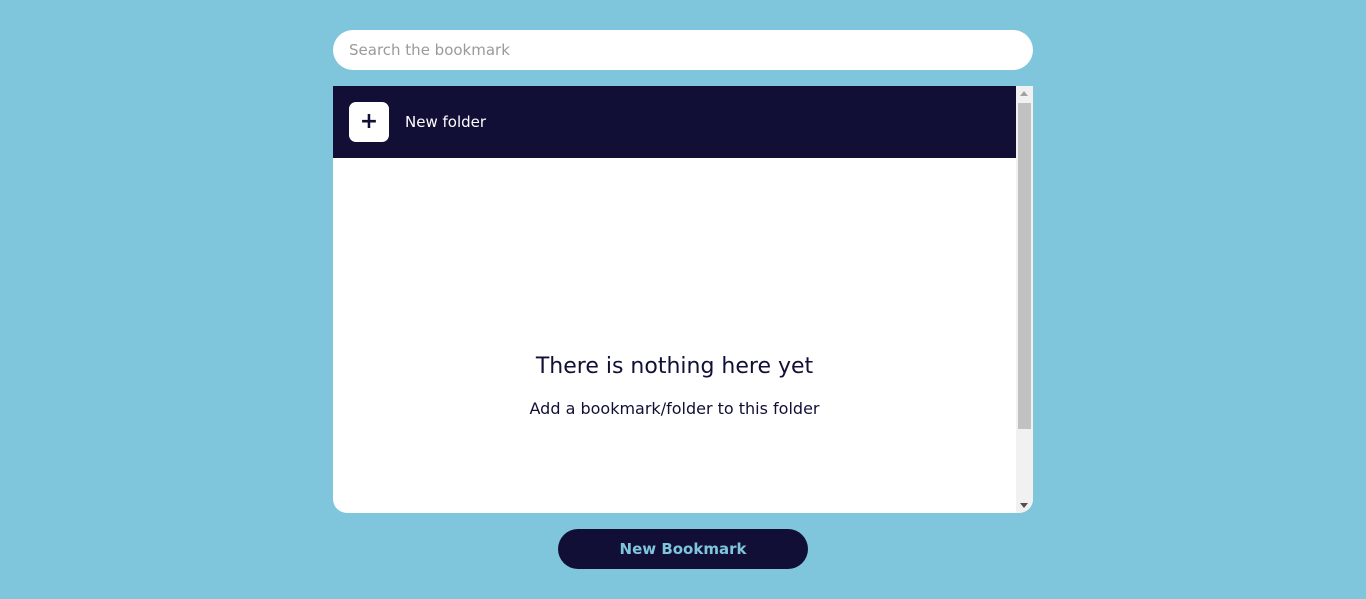  Describe the element at coordinates (1024, 505) in the screenshot. I see `scroll-down-arrow-icon` at that location.